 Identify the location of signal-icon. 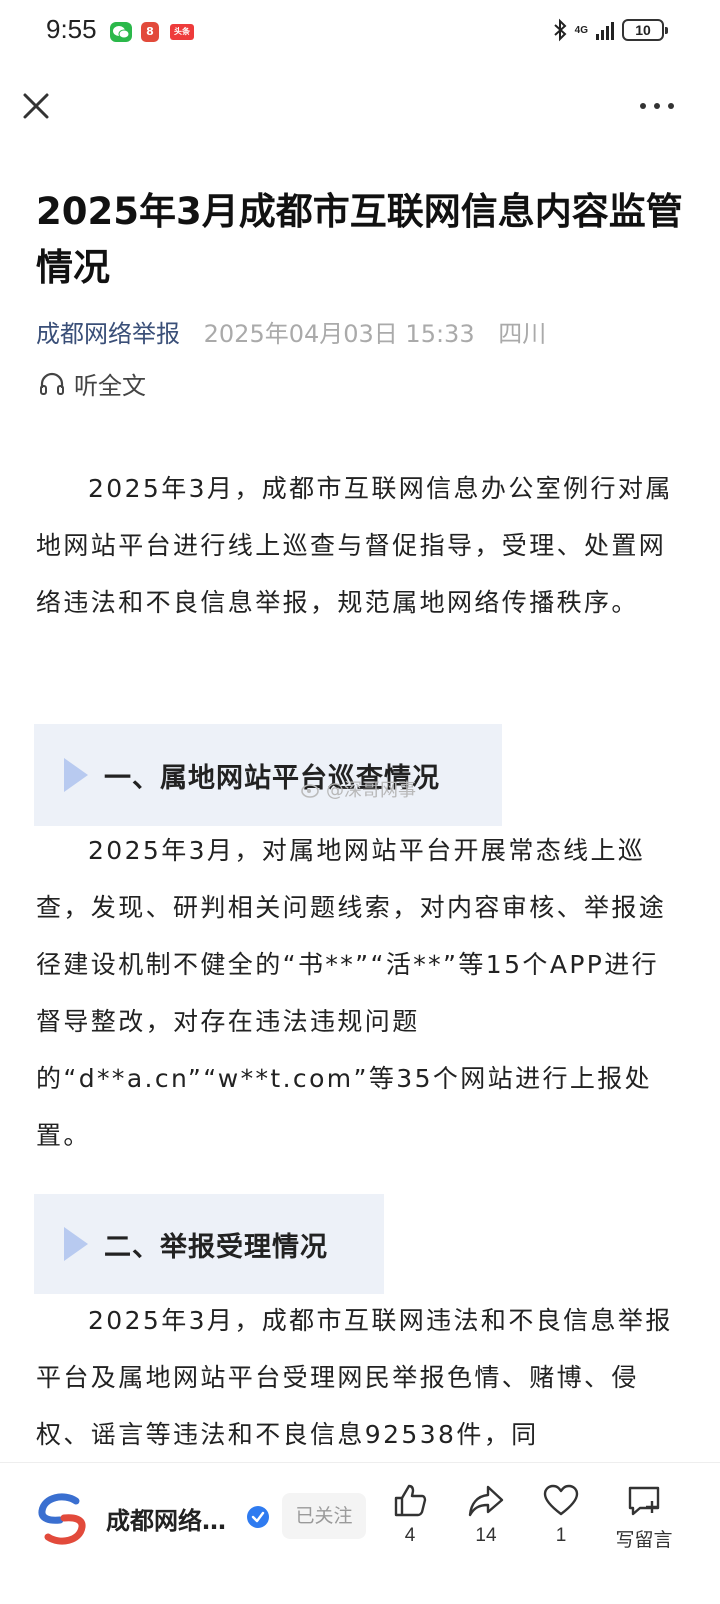
(605, 30).